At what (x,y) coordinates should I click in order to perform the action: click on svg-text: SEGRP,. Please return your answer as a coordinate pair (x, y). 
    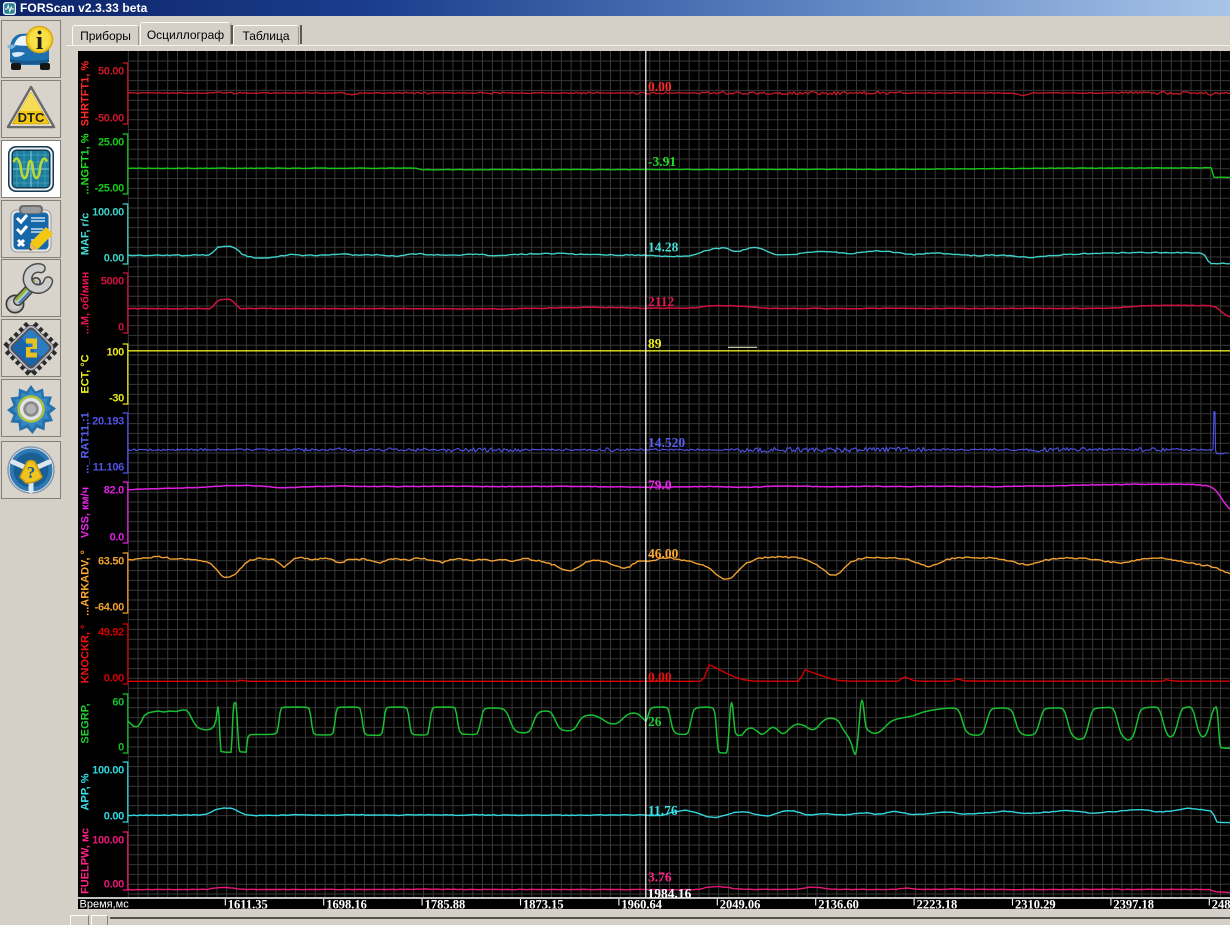
    Looking at the image, I should click on (86, 723).